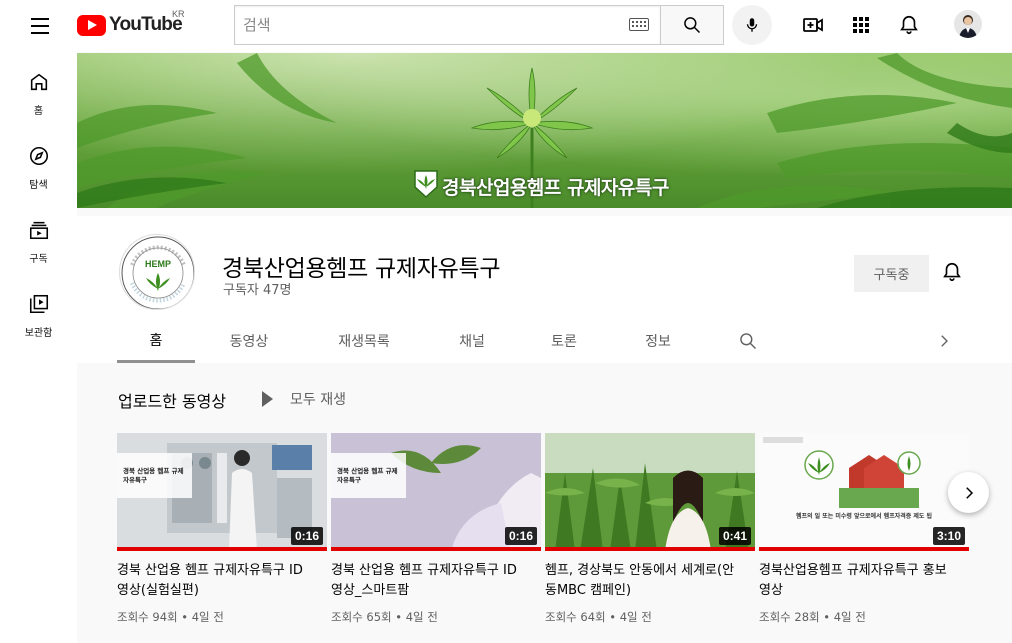 The width and height of the screenshot is (1012, 643). What do you see at coordinates (864, 492) in the screenshot?
I see `video-thumbnail: 헴프의 일 또는 미수령 앞으로에서 헴프자격증 제도 됩 3:10` at bounding box center [864, 492].